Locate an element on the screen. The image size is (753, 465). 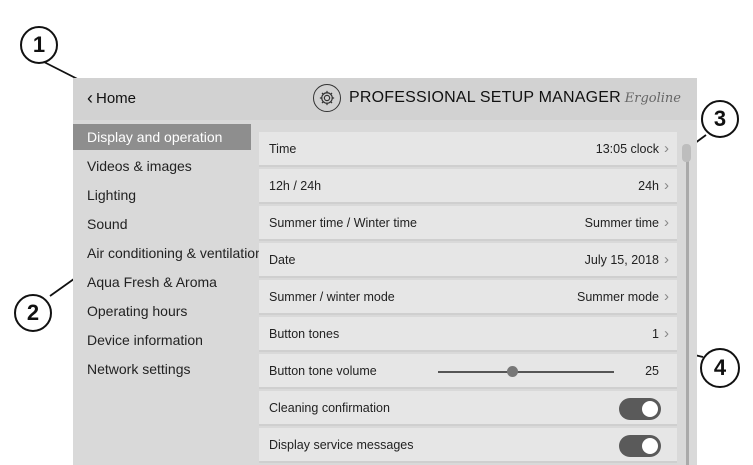
setting-row-date: Date July 15, 2018 › is located at coordinates (468, 260).